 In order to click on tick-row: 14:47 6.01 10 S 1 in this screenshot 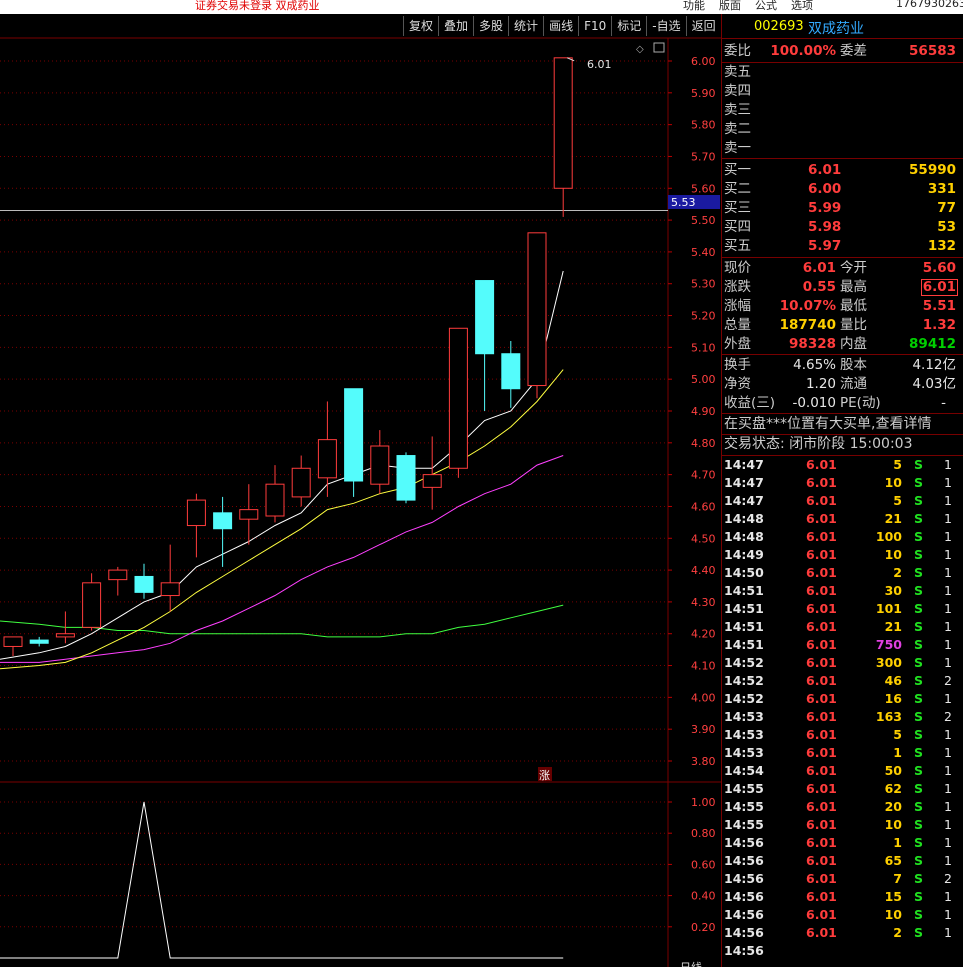, I will do `click(842, 483)`.